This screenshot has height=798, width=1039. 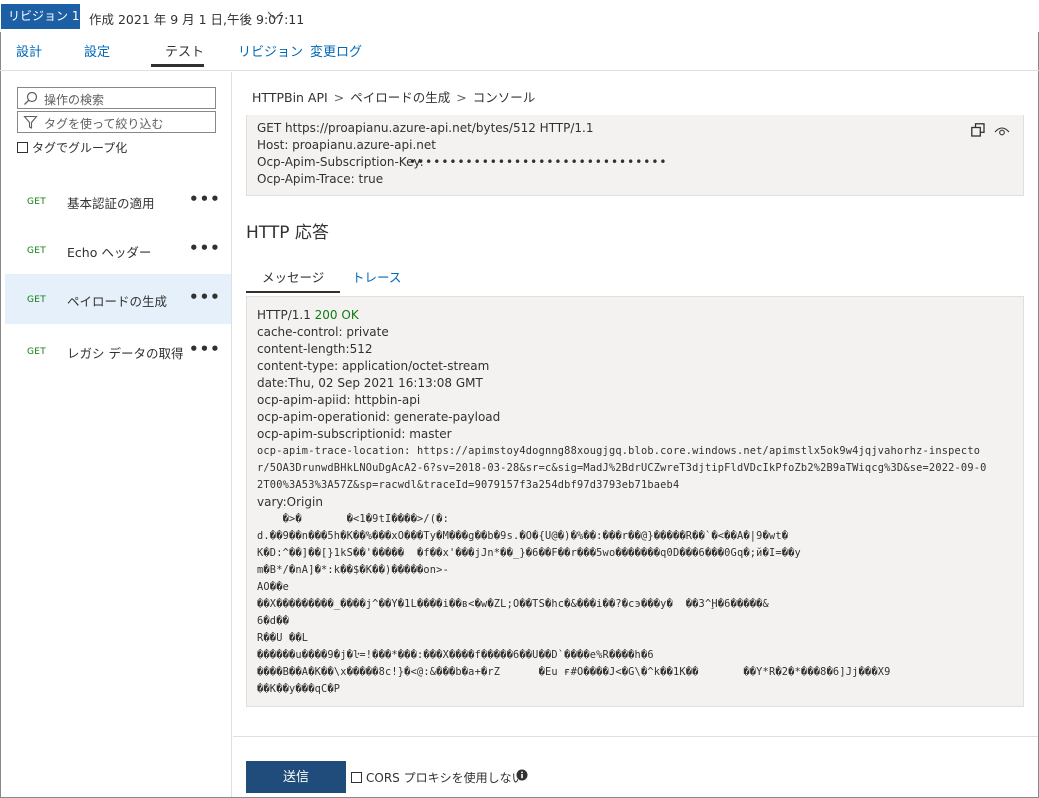 What do you see at coordinates (370, 383) in the screenshot?
I see `response-header: date:Thu, 02 Sep 2021 16:13:08 GMT` at bounding box center [370, 383].